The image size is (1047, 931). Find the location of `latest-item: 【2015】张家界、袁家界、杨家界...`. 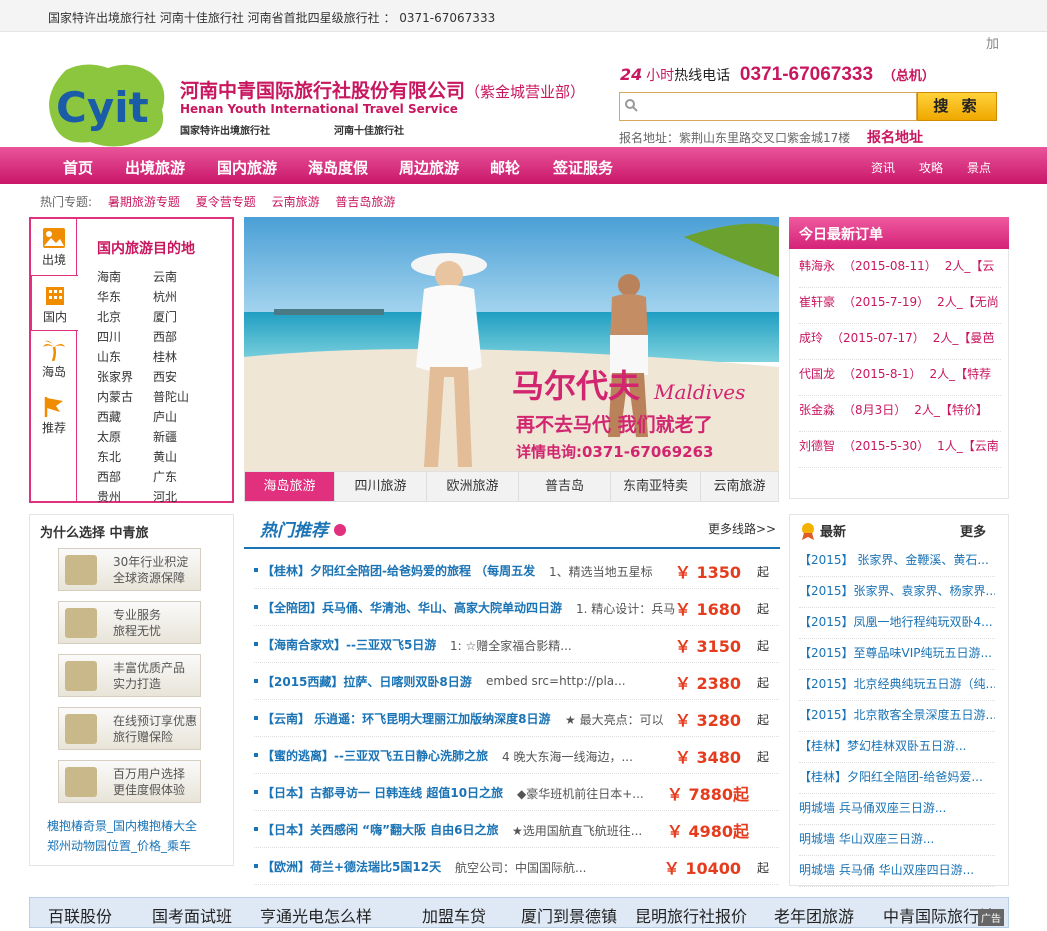

latest-item: 【2015】张家界、袁家界、杨家界... is located at coordinates (897, 592).